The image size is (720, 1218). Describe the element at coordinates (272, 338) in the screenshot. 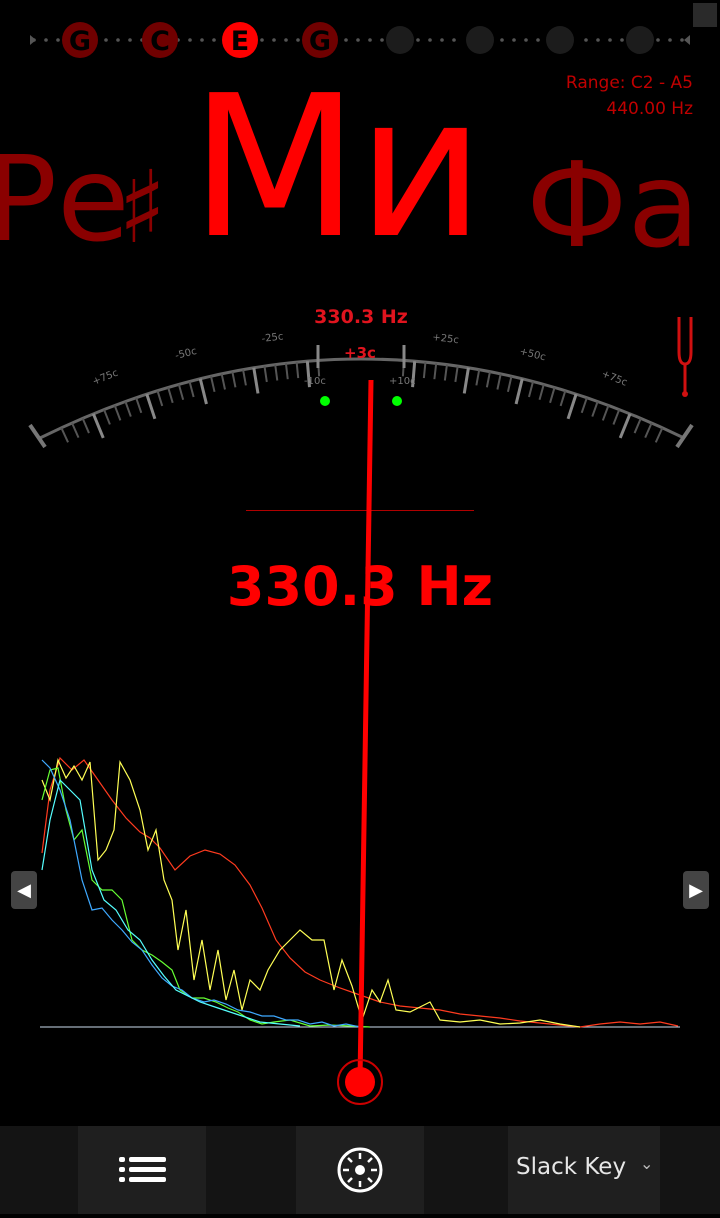

I see `scale-label: -25c` at that location.